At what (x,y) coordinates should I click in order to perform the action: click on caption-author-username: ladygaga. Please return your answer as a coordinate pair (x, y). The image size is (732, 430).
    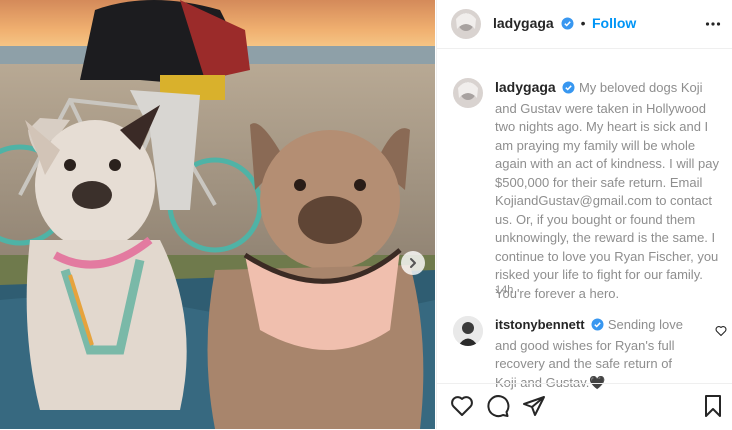
    Looking at the image, I should click on (525, 87).